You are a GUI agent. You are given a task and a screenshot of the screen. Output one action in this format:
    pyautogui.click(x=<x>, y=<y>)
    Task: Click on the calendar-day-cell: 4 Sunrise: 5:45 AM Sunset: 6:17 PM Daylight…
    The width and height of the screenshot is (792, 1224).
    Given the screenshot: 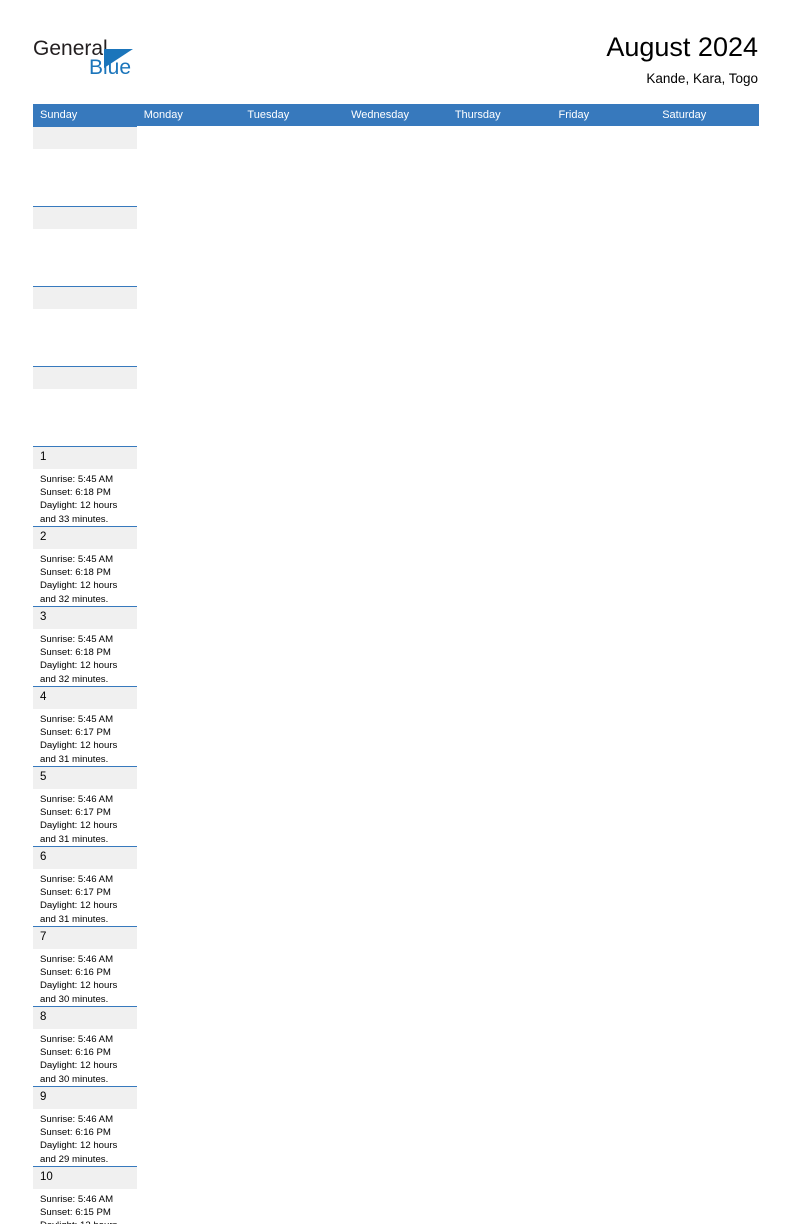 What is the action you would take?
    pyautogui.click(x=85, y=726)
    